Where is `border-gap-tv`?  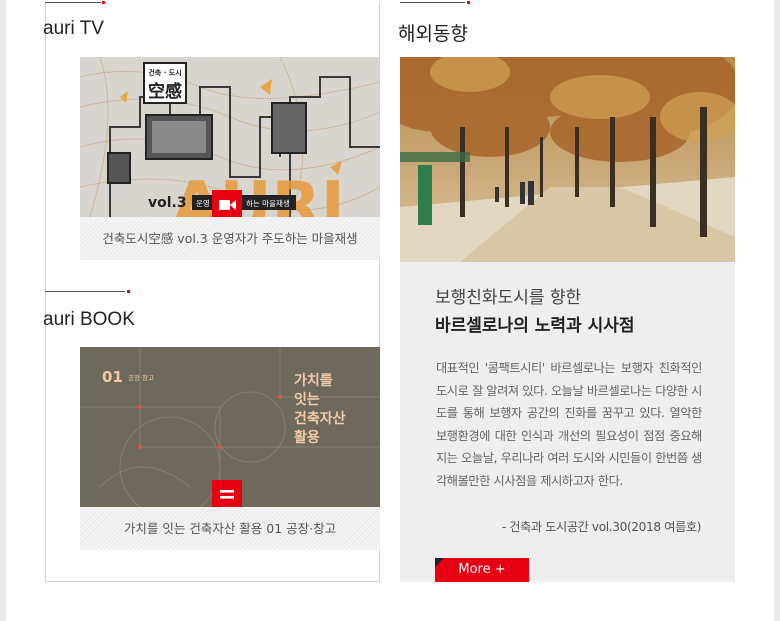 border-gap-tv is located at coordinates (63, 173).